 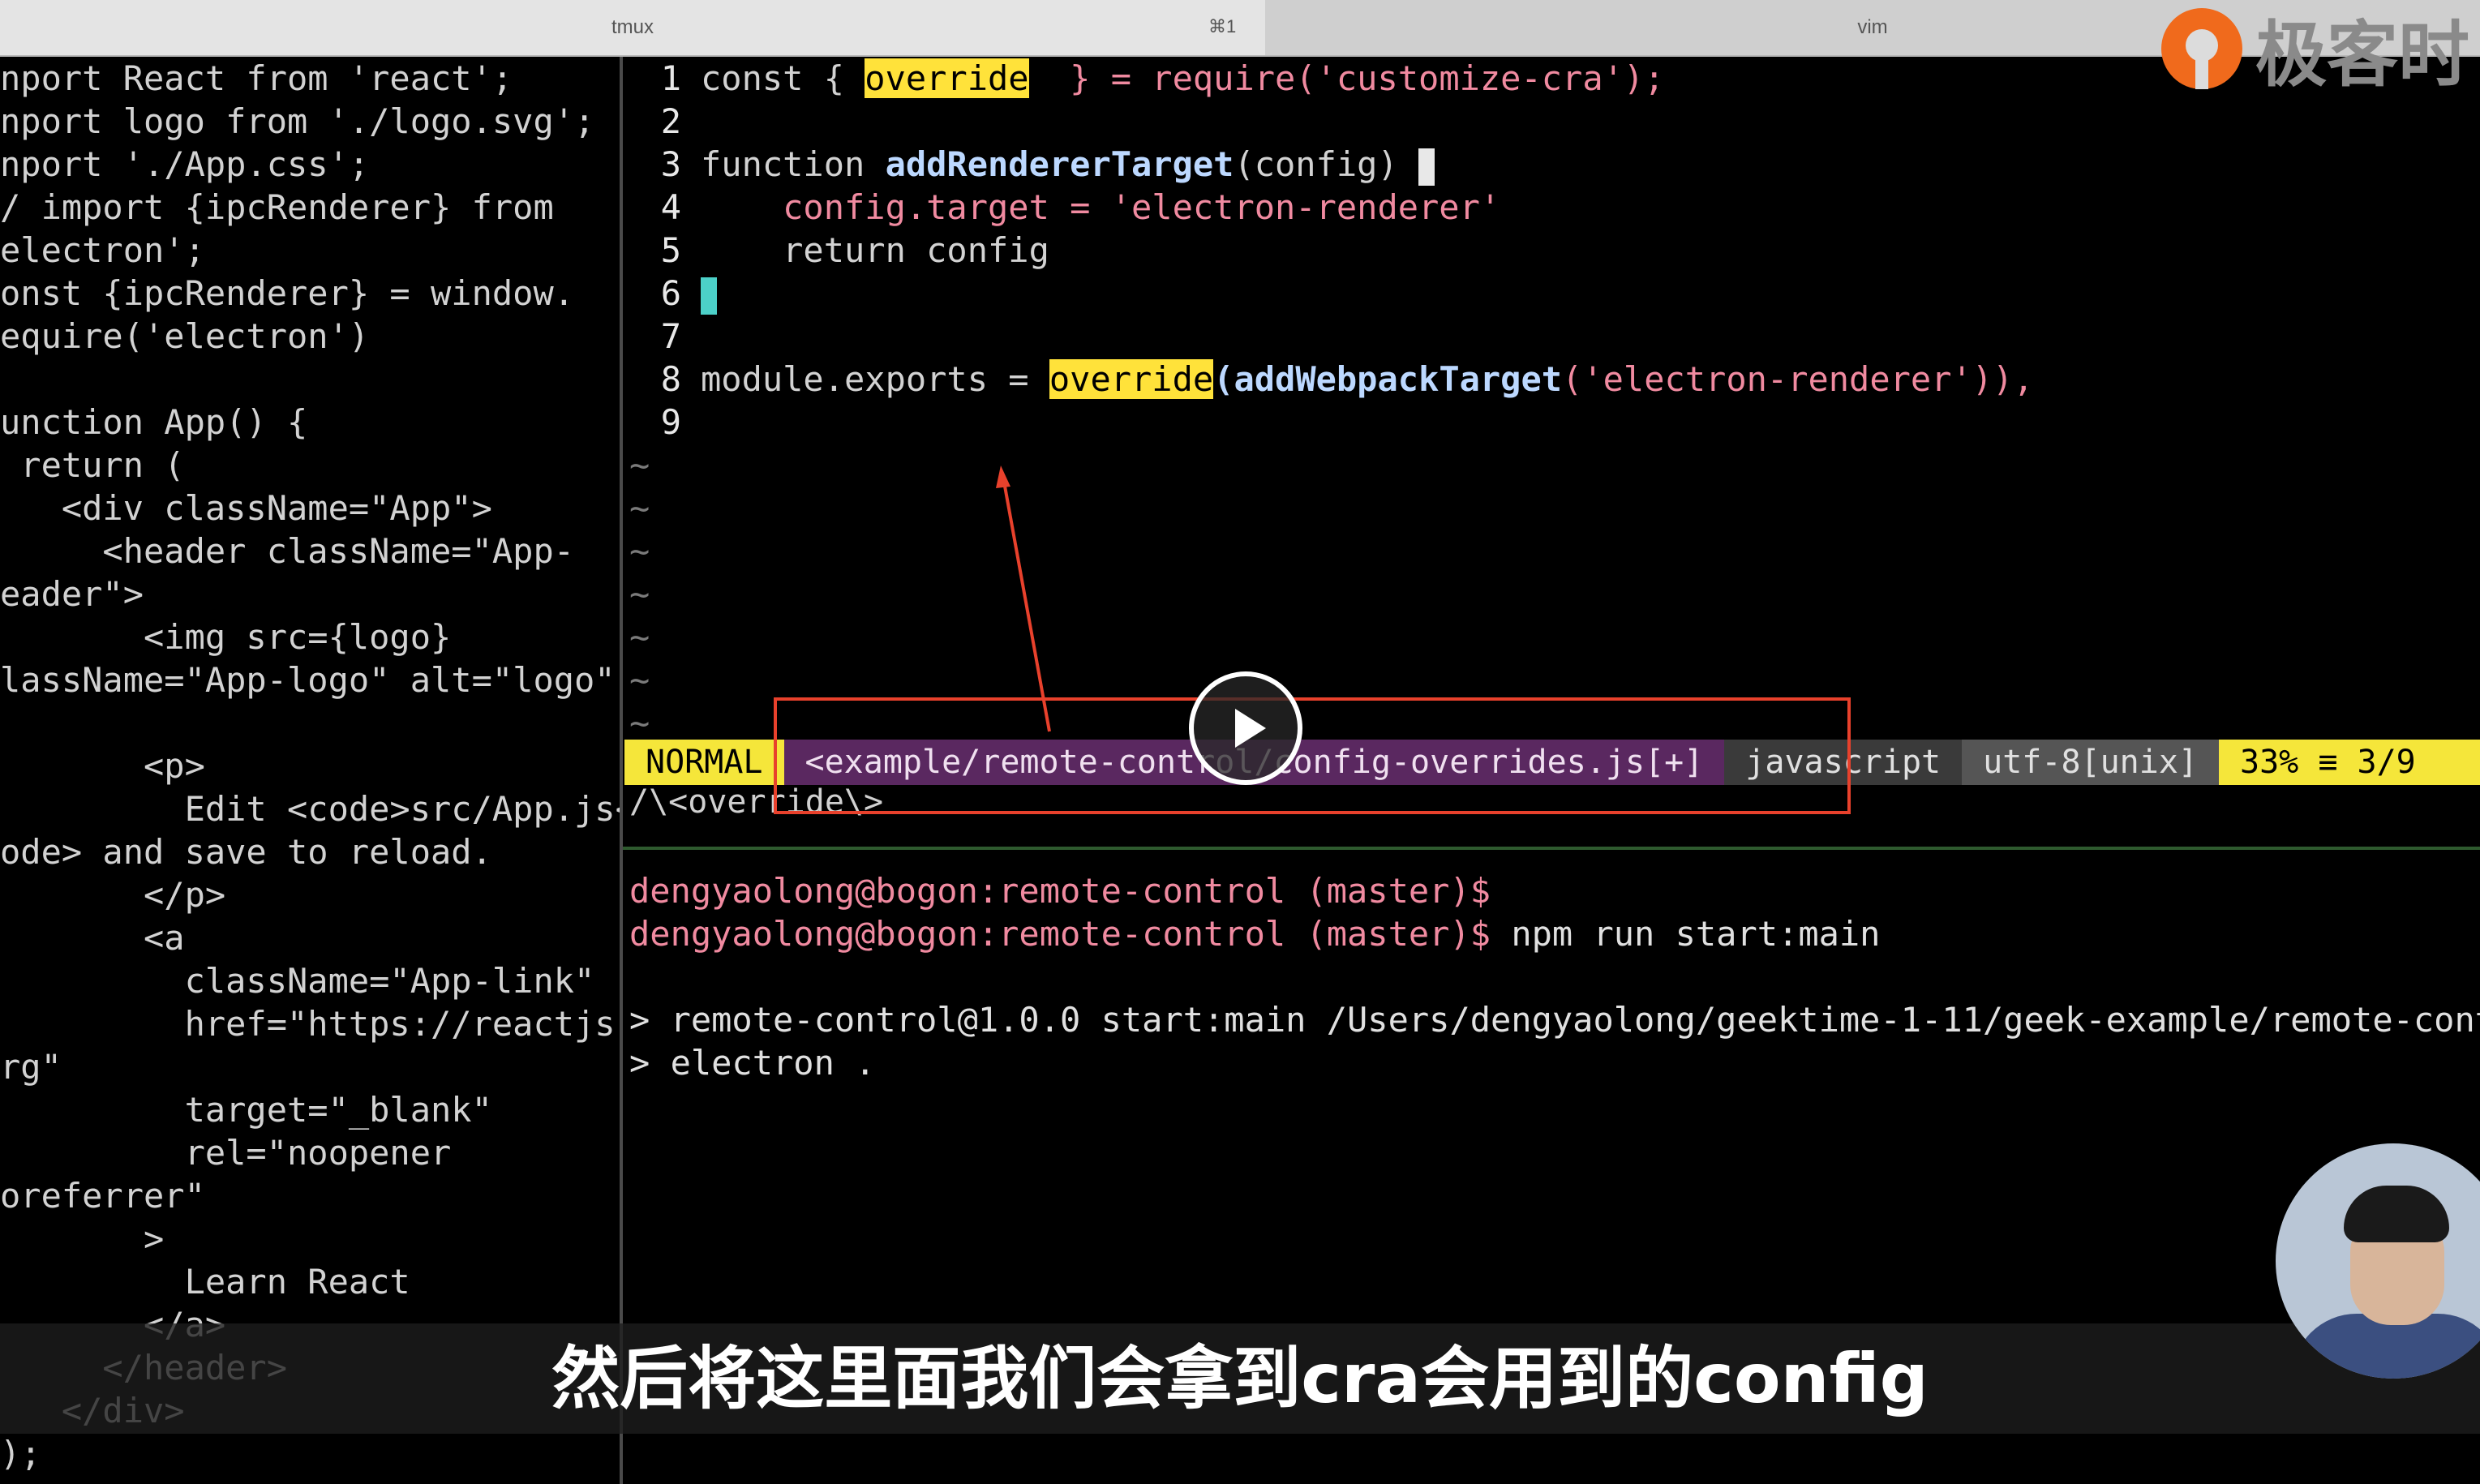 What do you see at coordinates (1245, 728) in the screenshot?
I see `video-play-button` at bounding box center [1245, 728].